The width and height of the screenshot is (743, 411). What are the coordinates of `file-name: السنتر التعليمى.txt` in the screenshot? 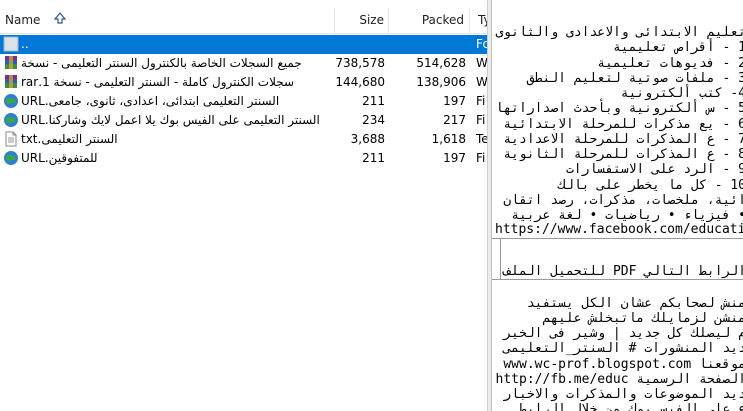 It's located at (69, 139).